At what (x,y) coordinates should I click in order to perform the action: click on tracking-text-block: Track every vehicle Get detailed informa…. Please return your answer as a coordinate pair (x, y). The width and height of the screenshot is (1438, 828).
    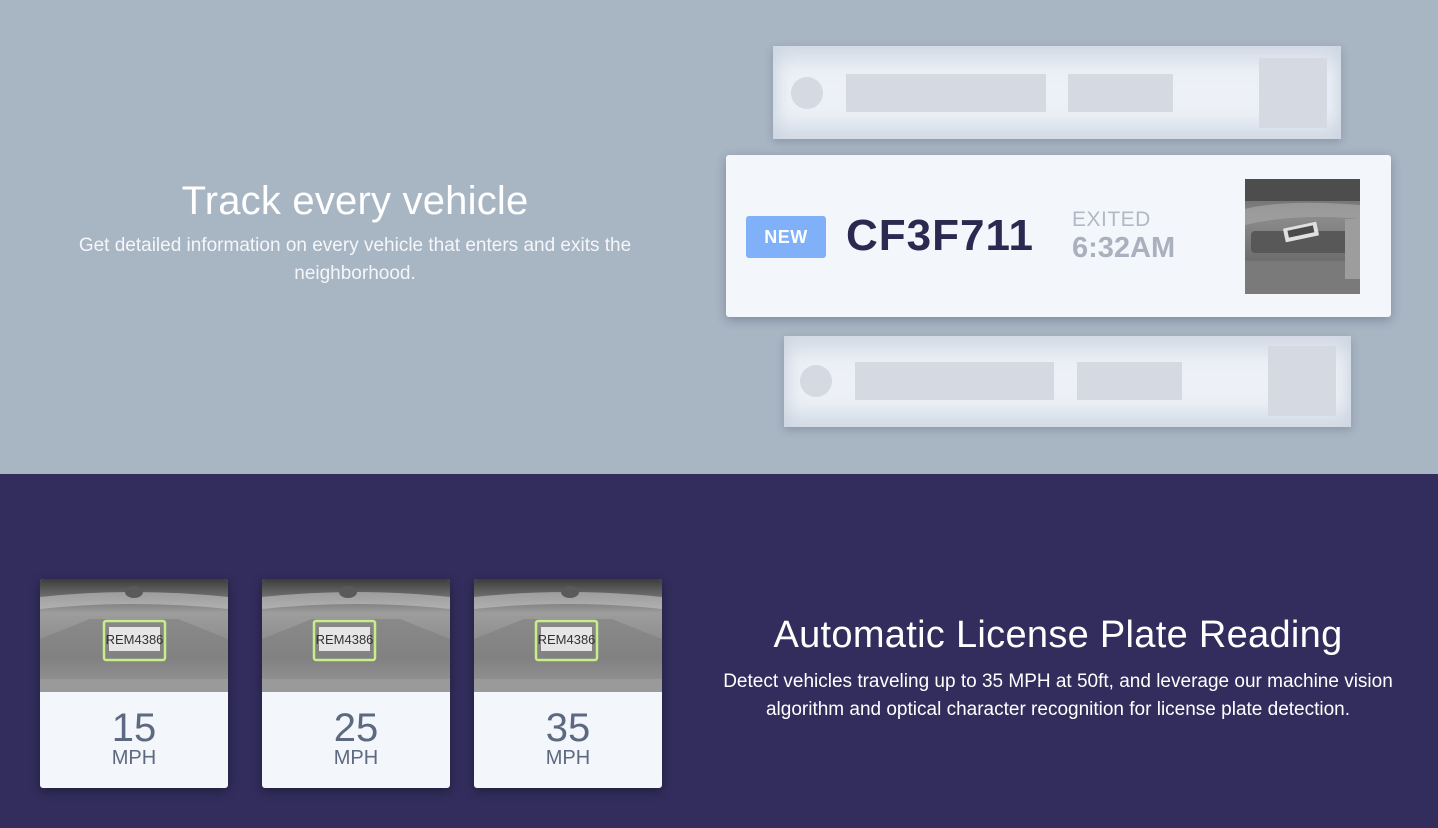
    Looking at the image, I should click on (355, 232).